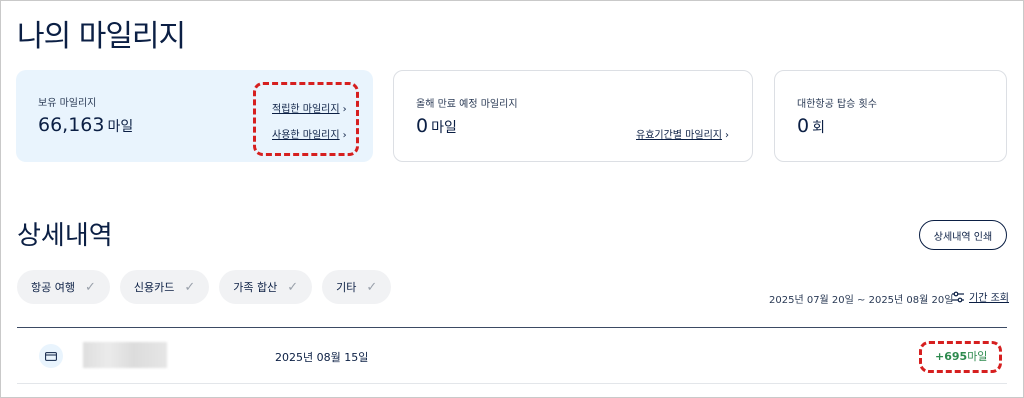  What do you see at coordinates (346, 287) in the screenshot?
I see `filter-chip-label: 기타` at bounding box center [346, 287].